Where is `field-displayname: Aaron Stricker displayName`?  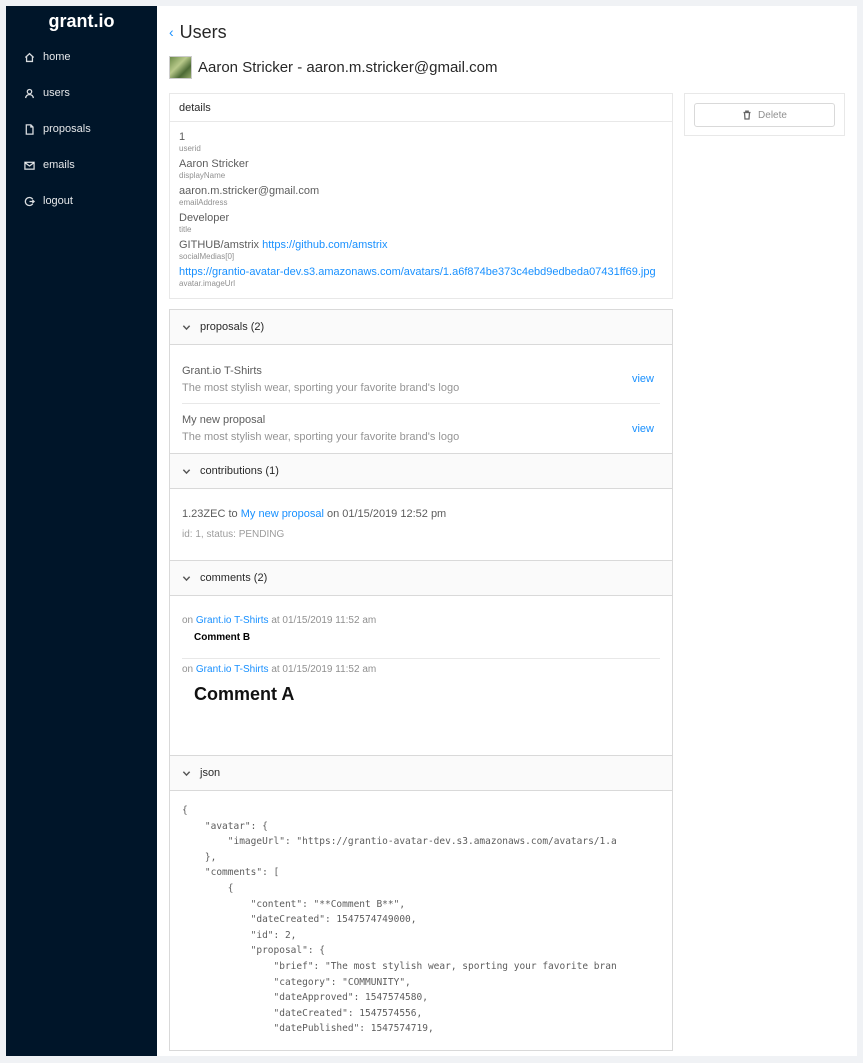
field-displayname: Aaron Stricker displayName is located at coordinates (421, 168).